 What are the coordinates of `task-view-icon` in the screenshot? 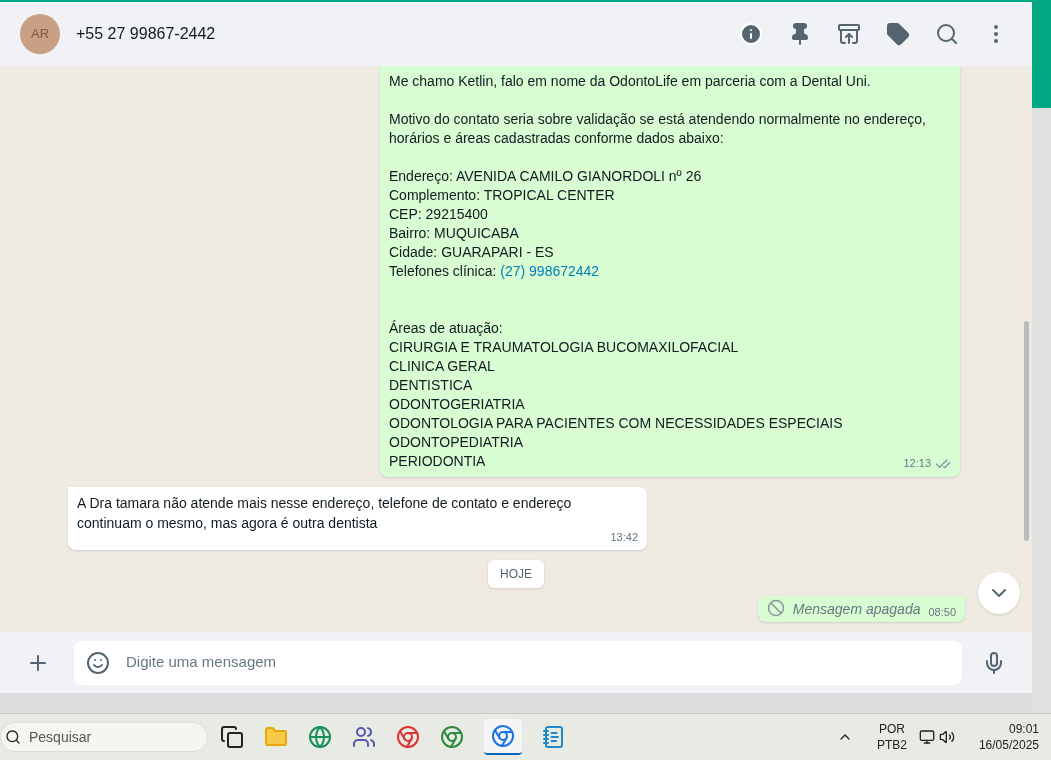 It's located at (232, 737).